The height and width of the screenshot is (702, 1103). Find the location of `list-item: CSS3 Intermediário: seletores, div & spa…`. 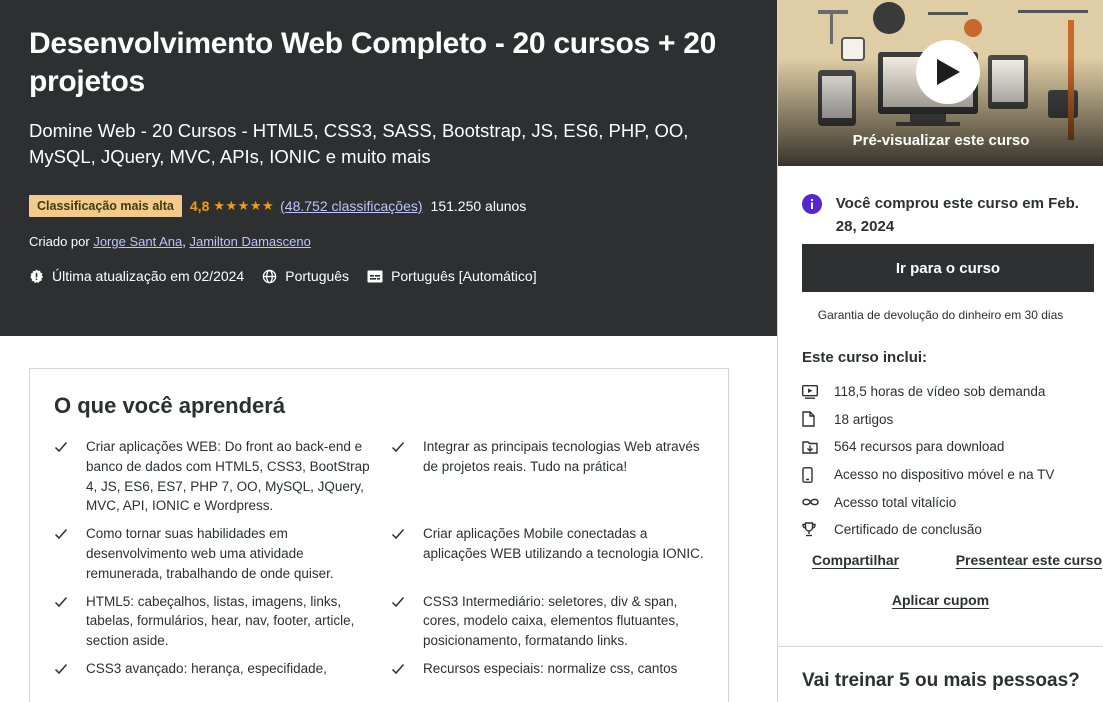

list-item: CSS3 Intermediário: seletores, div & spa… is located at coordinates (559, 621).